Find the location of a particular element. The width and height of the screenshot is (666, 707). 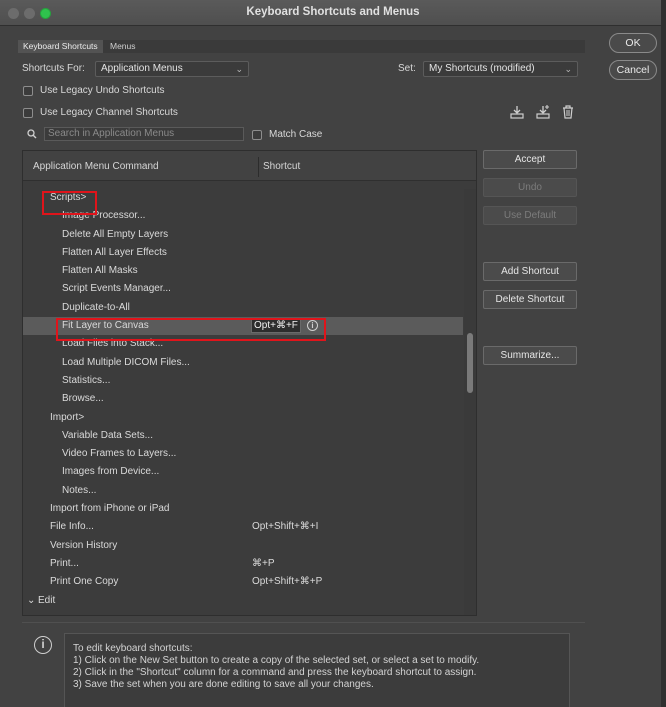

shortcuts-for-select: Application Menus ⌄ is located at coordinates (172, 69).